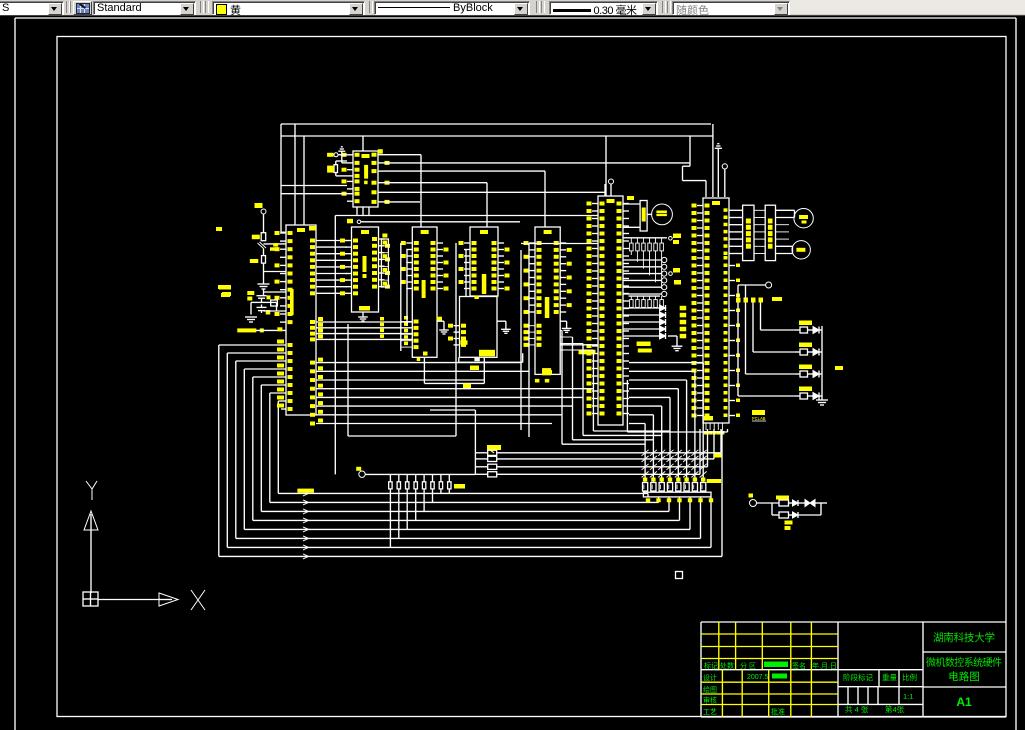 This screenshot has width=1025, height=730. Describe the element at coordinates (895, 709) in the screenshot. I see `svg-text: 第4张` at that location.